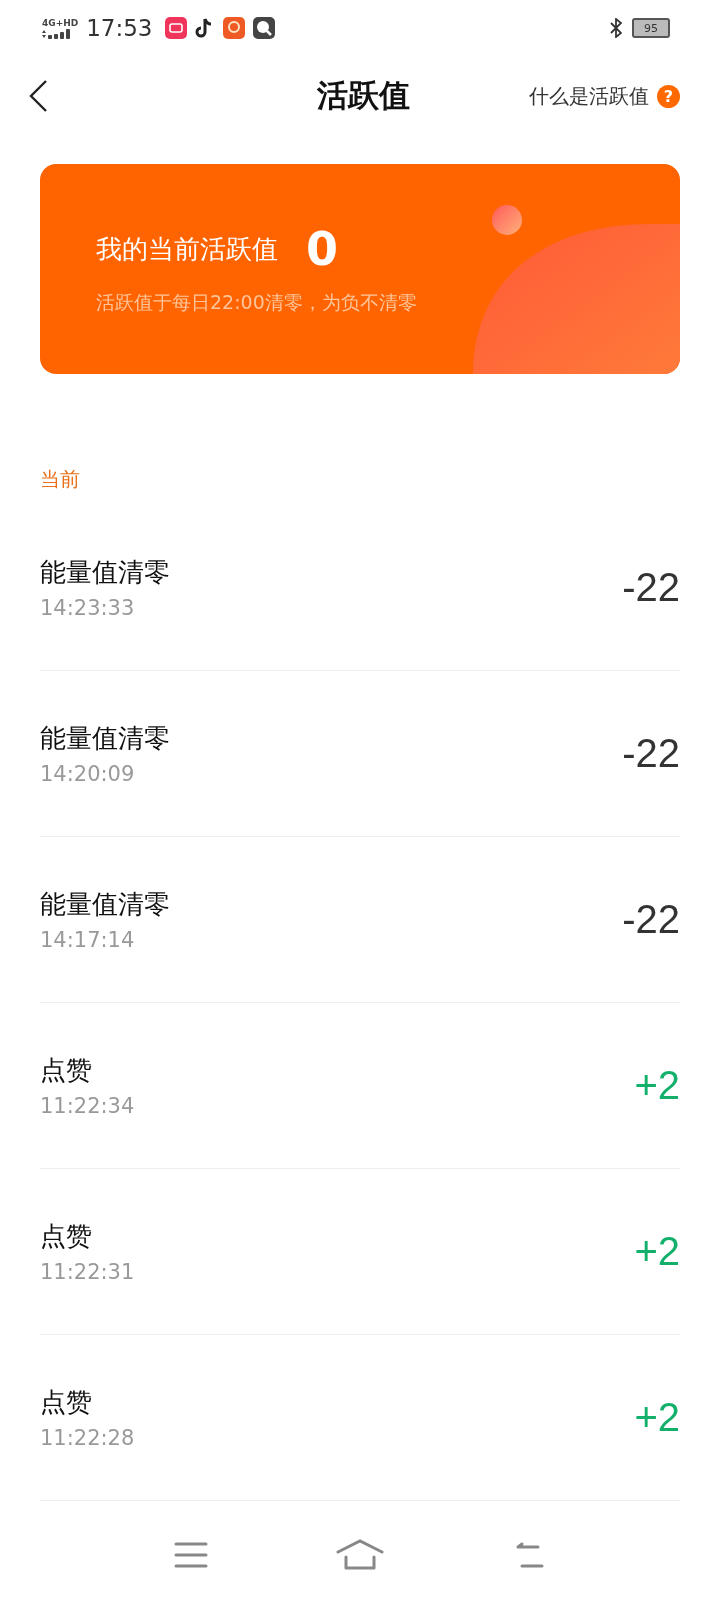 The height and width of the screenshot is (1600, 720). What do you see at coordinates (257, 302) in the screenshot?
I see `reset-note: 活跃值于每日22:00清零，为负不清零` at bounding box center [257, 302].